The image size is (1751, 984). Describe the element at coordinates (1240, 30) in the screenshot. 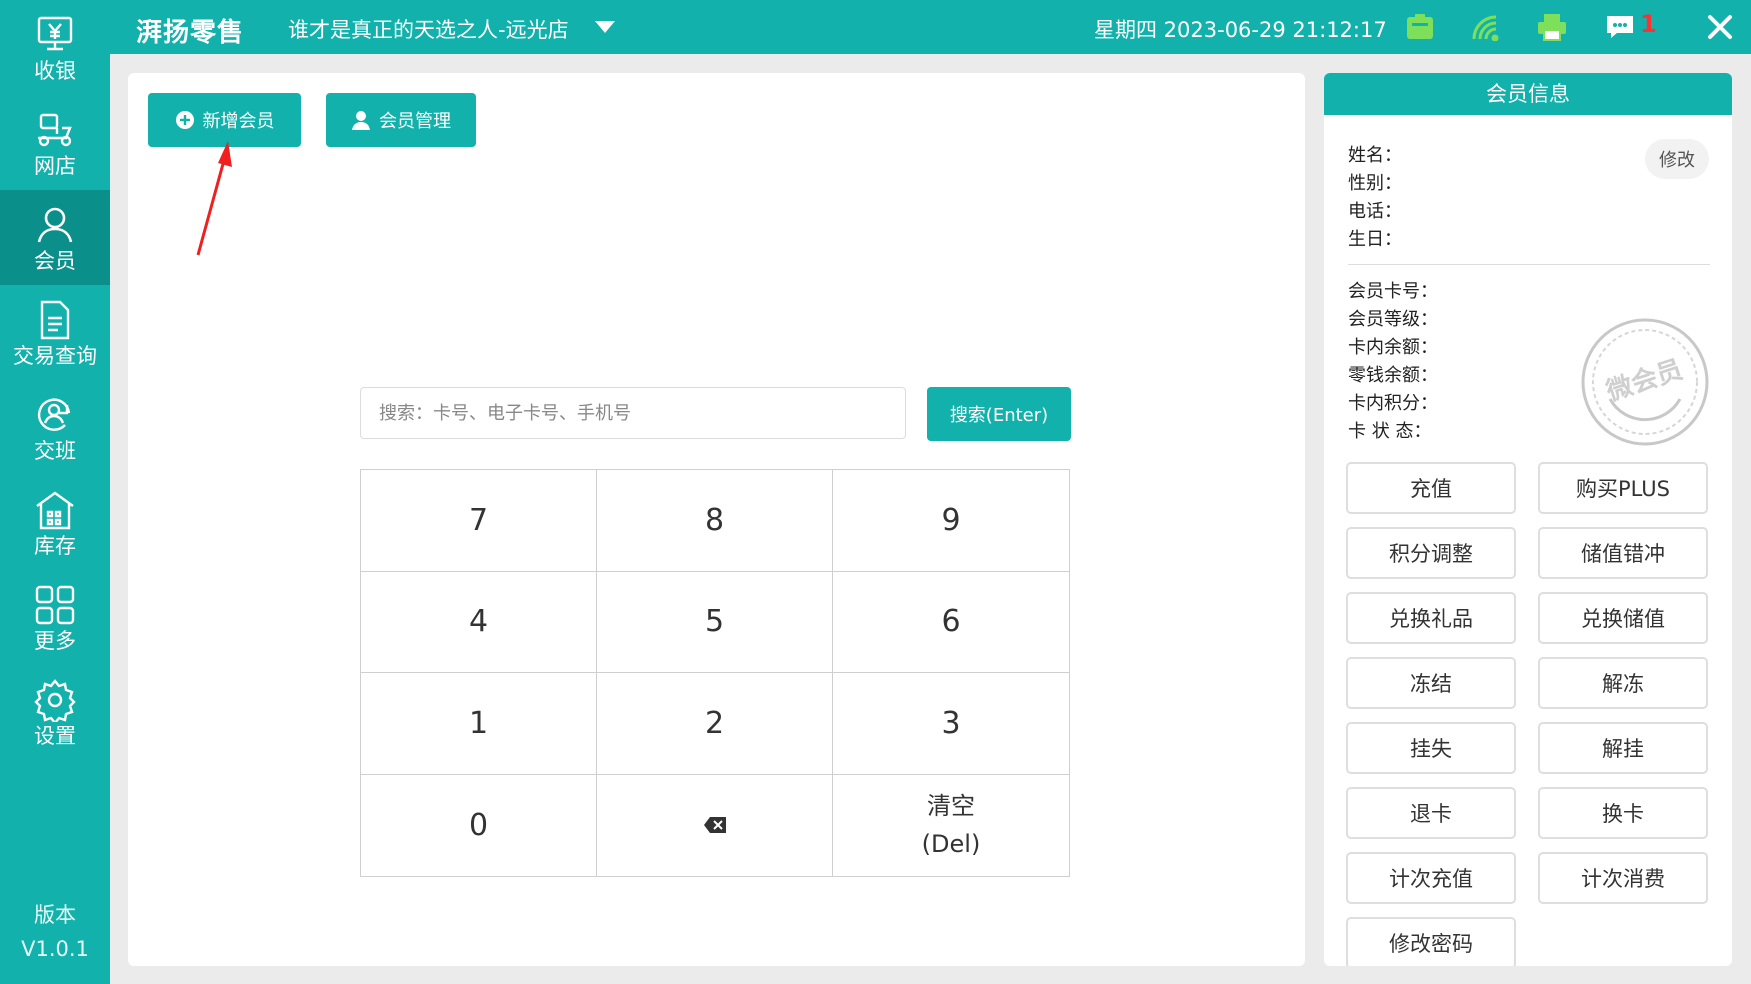

I see `datetime: 星期四 2023-06-29 21:12:17` at that location.